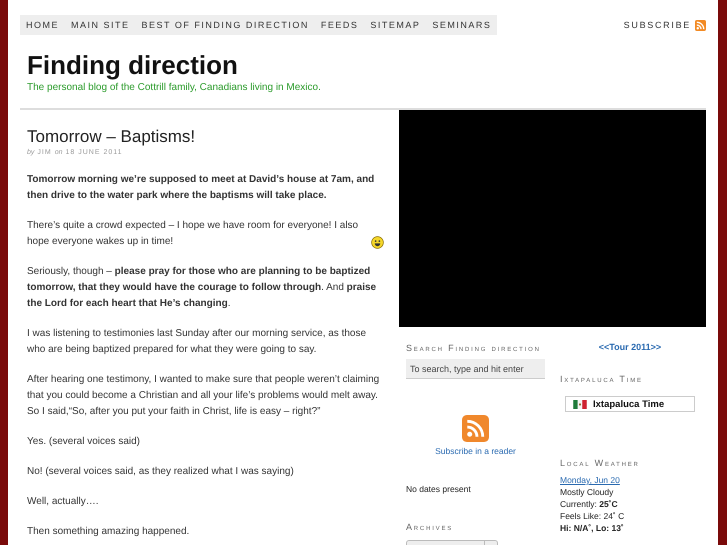 This screenshot has height=545, width=727. I want to click on smiley-icon, so click(377, 242).